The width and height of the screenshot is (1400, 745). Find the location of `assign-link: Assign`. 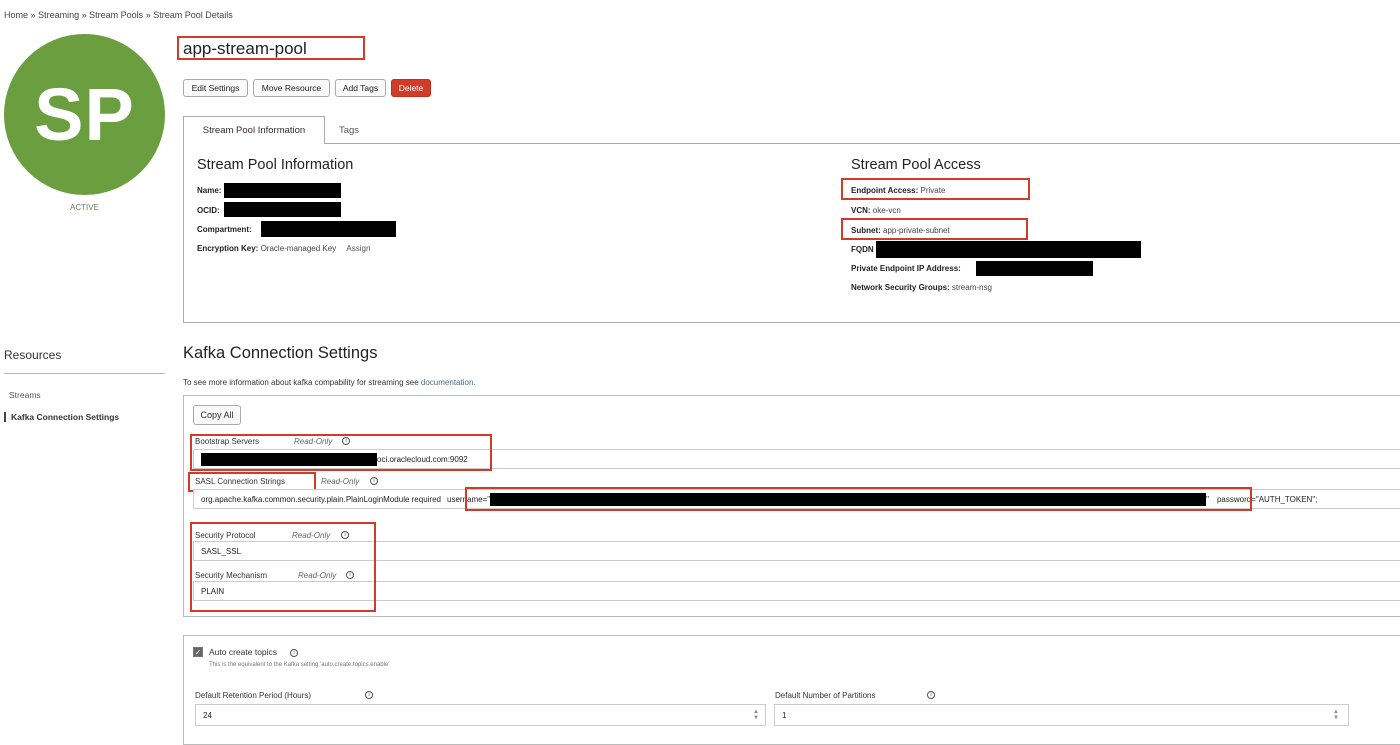

assign-link: Assign is located at coordinates (358, 248).